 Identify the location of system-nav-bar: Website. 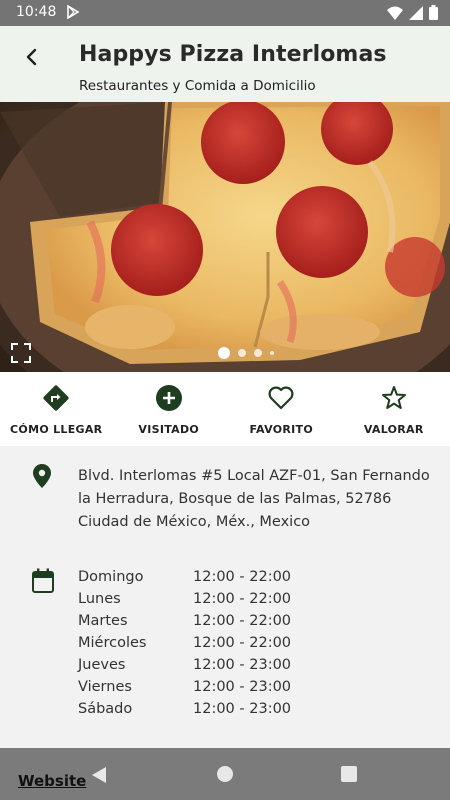
(225, 774).